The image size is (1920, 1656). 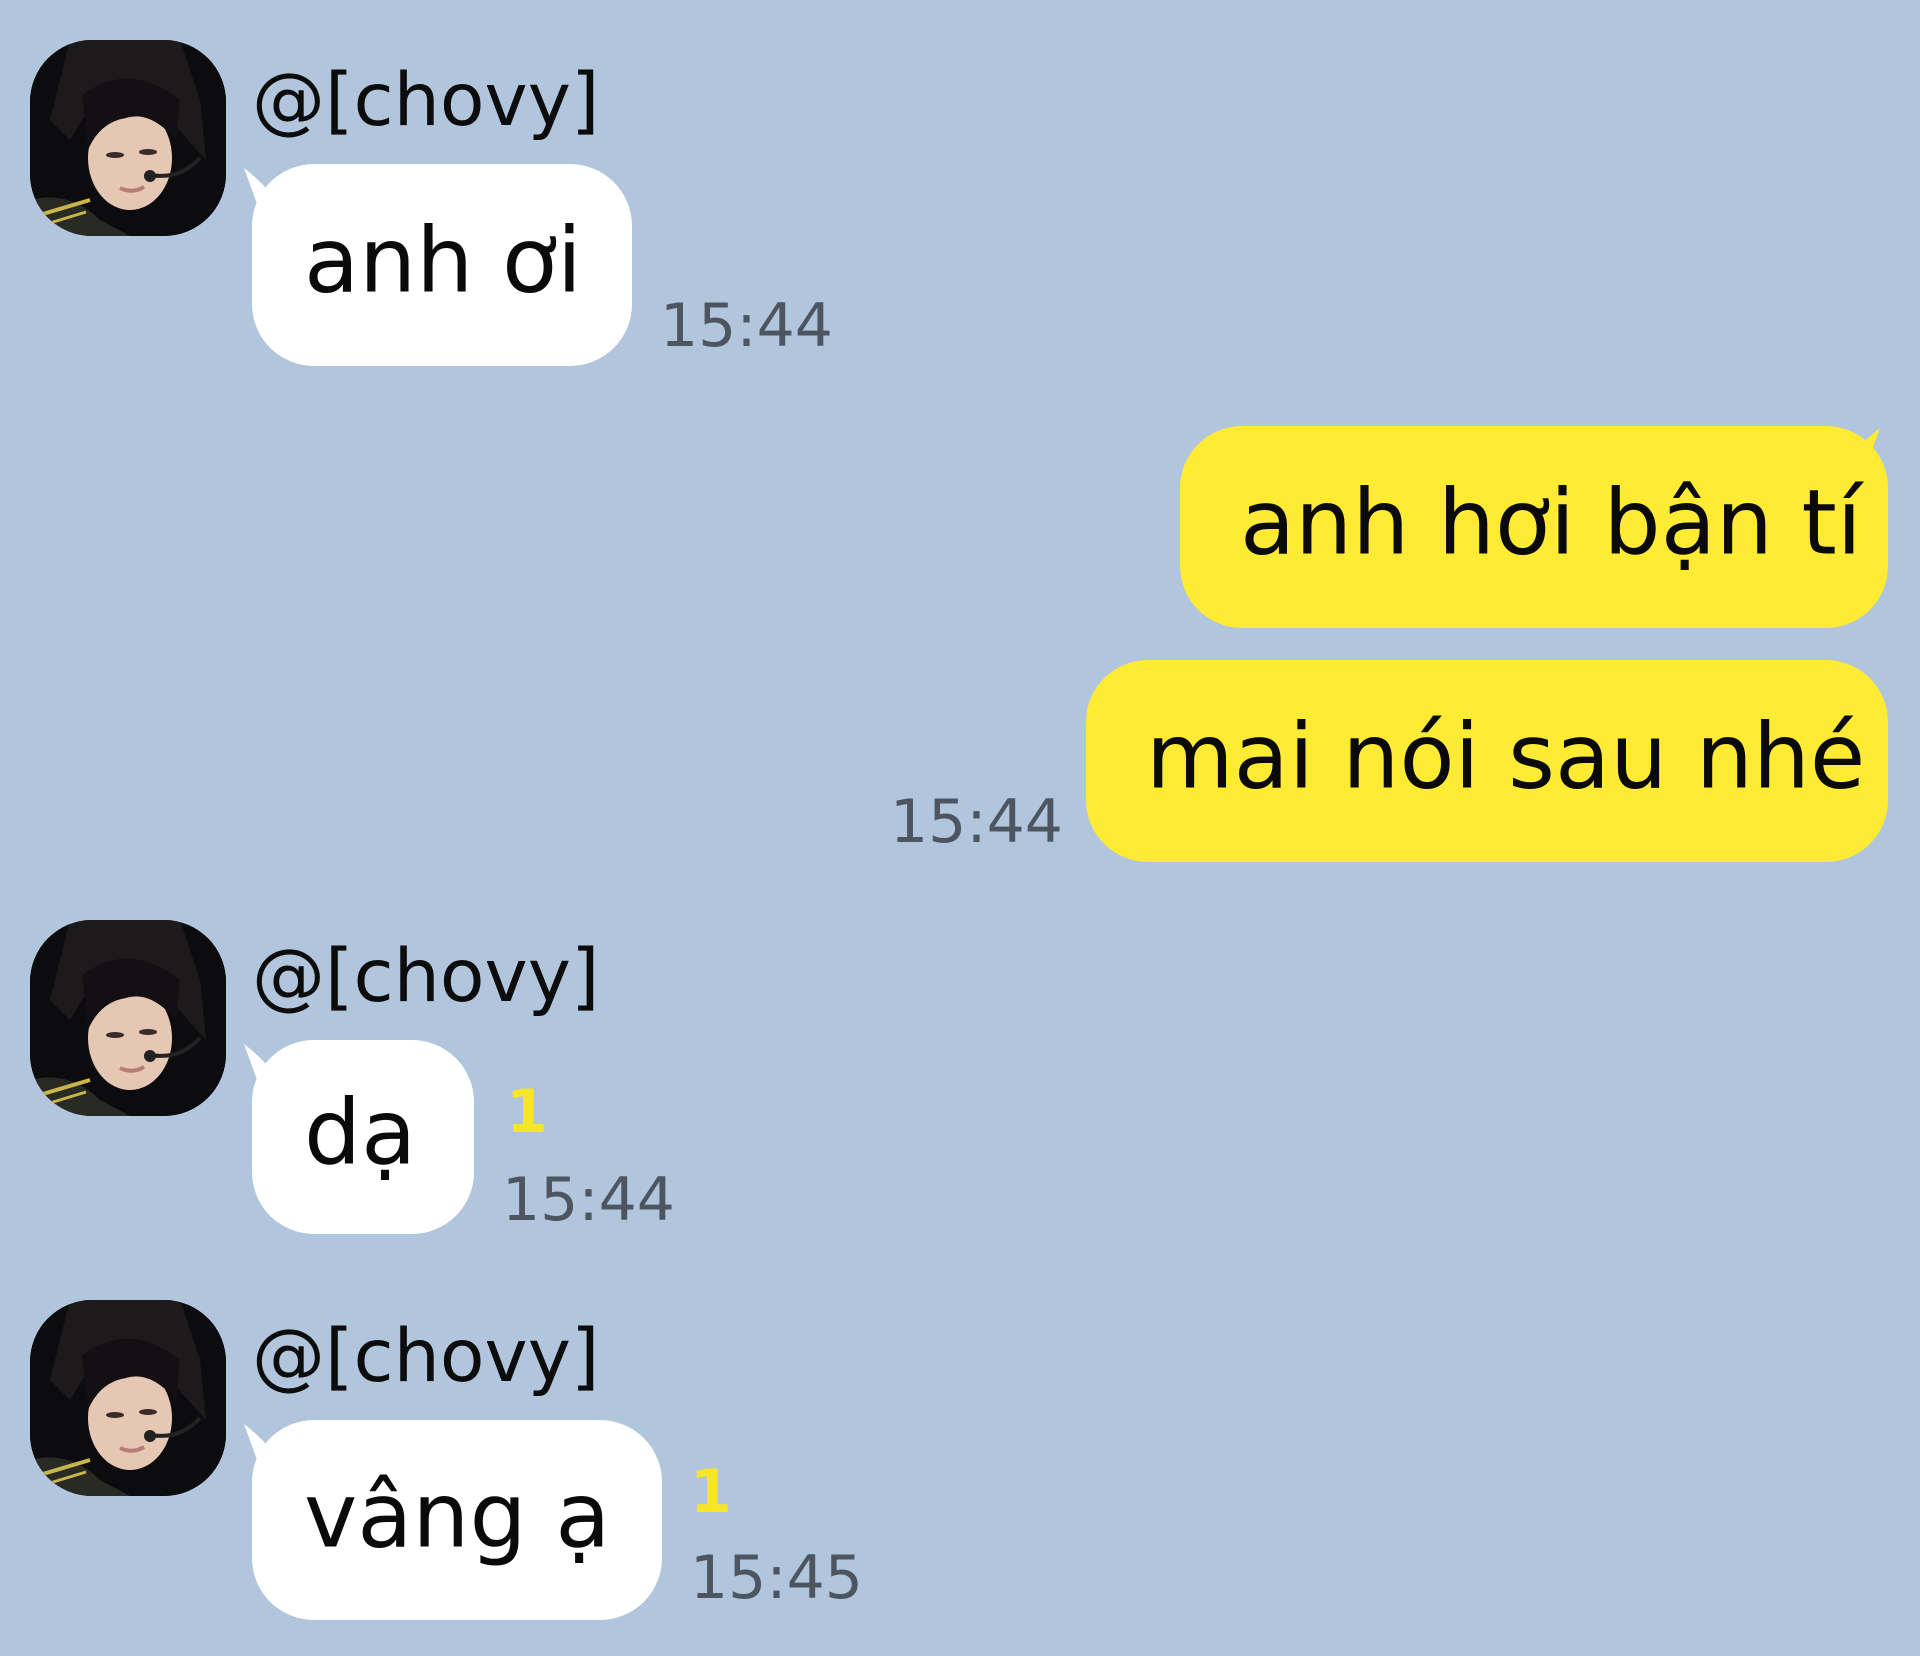 I want to click on message-bubble: anh ơi, so click(x=442, y=265).